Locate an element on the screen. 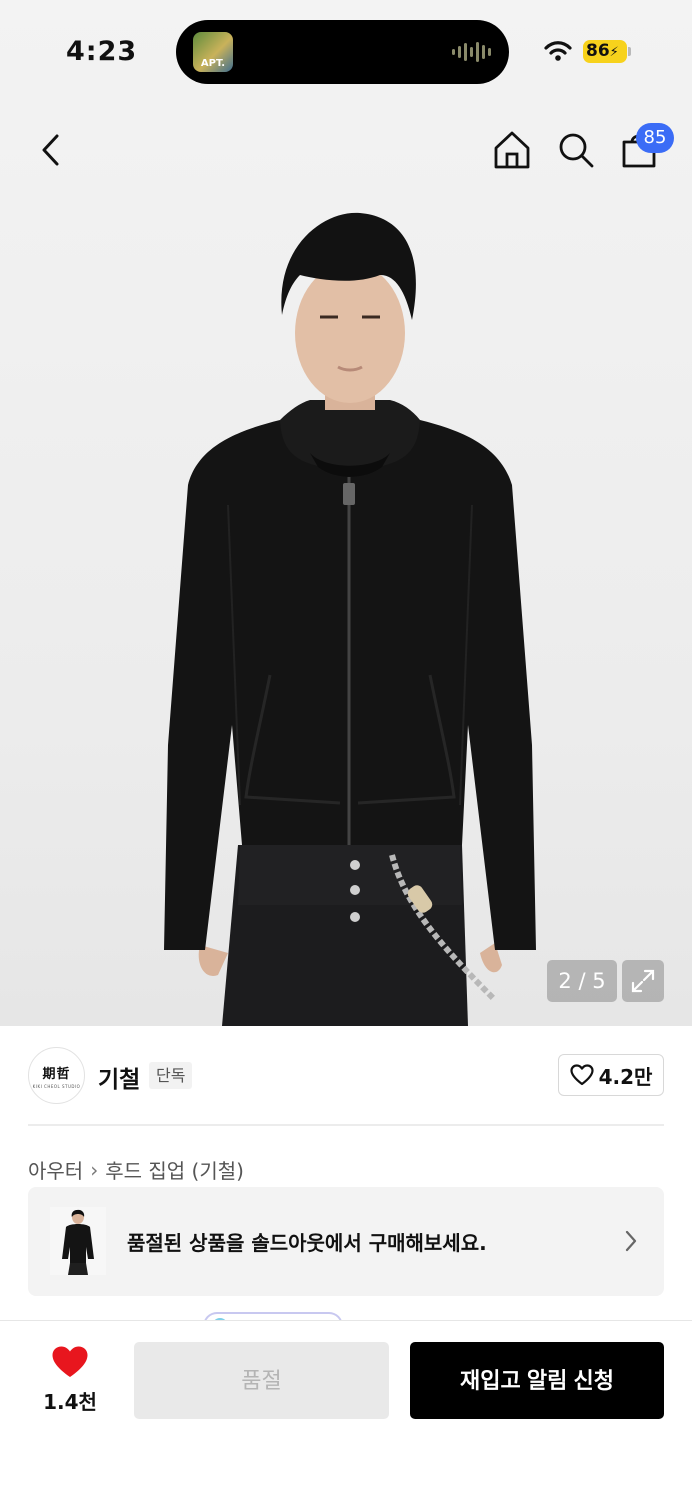 This screenshot has height=1500, width=692. breadcrumb: 아우터 › 후드 집업 (기철) is located at coordinates (136, 1169).